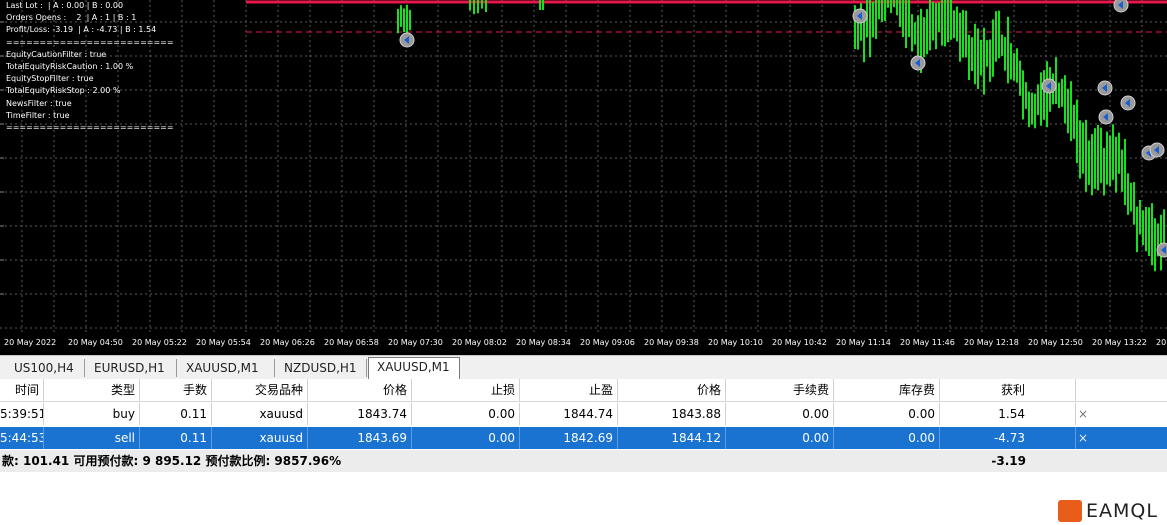 The width and height of the screenshot is (1167, 525). Describe the element at coordinates (1008, 414) in the screenshot. I see `cell-profit: 1.54` at that location.